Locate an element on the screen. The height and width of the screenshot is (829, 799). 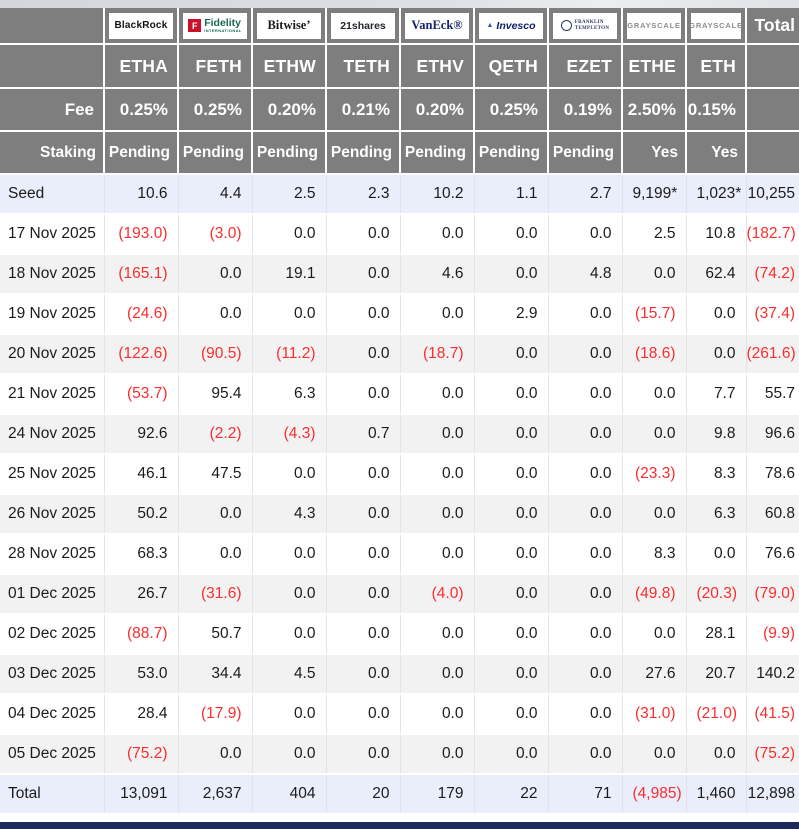
cell-total: 55.7 is located at coordinates (772, 394).